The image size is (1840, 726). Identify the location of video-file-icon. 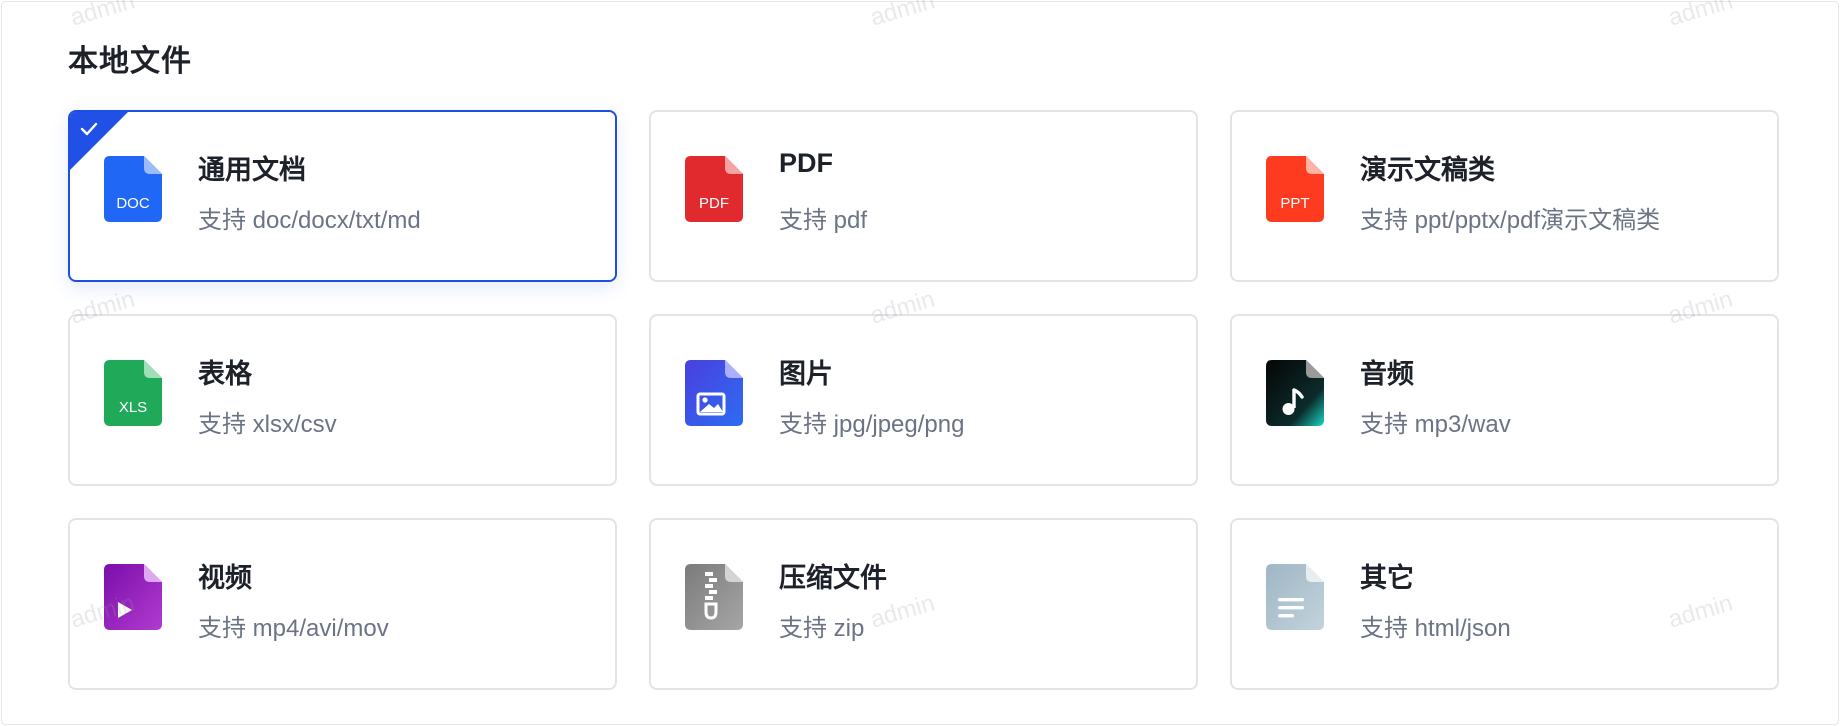
(133, 597).